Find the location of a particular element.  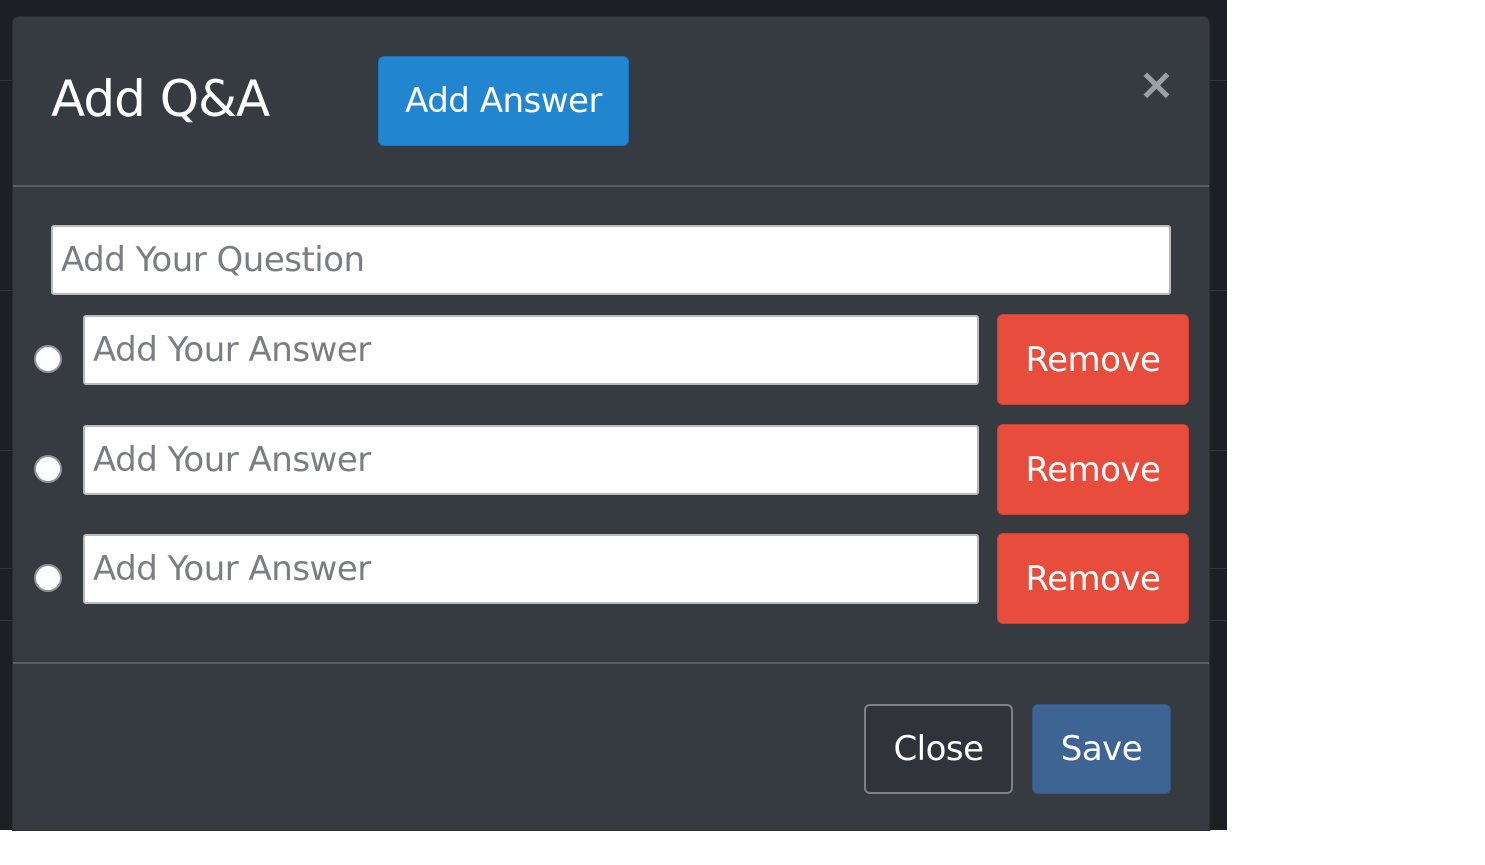

add-answer-button: Add Answer is located at coordinates (503, 101).